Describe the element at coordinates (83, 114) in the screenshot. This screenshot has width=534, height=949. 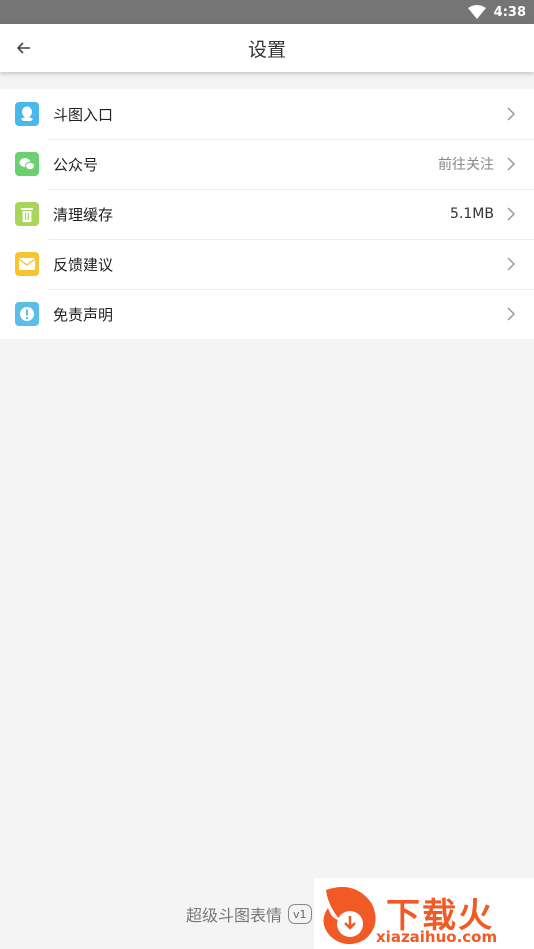
I see `settings-item-label: 斗图入口` at that location.